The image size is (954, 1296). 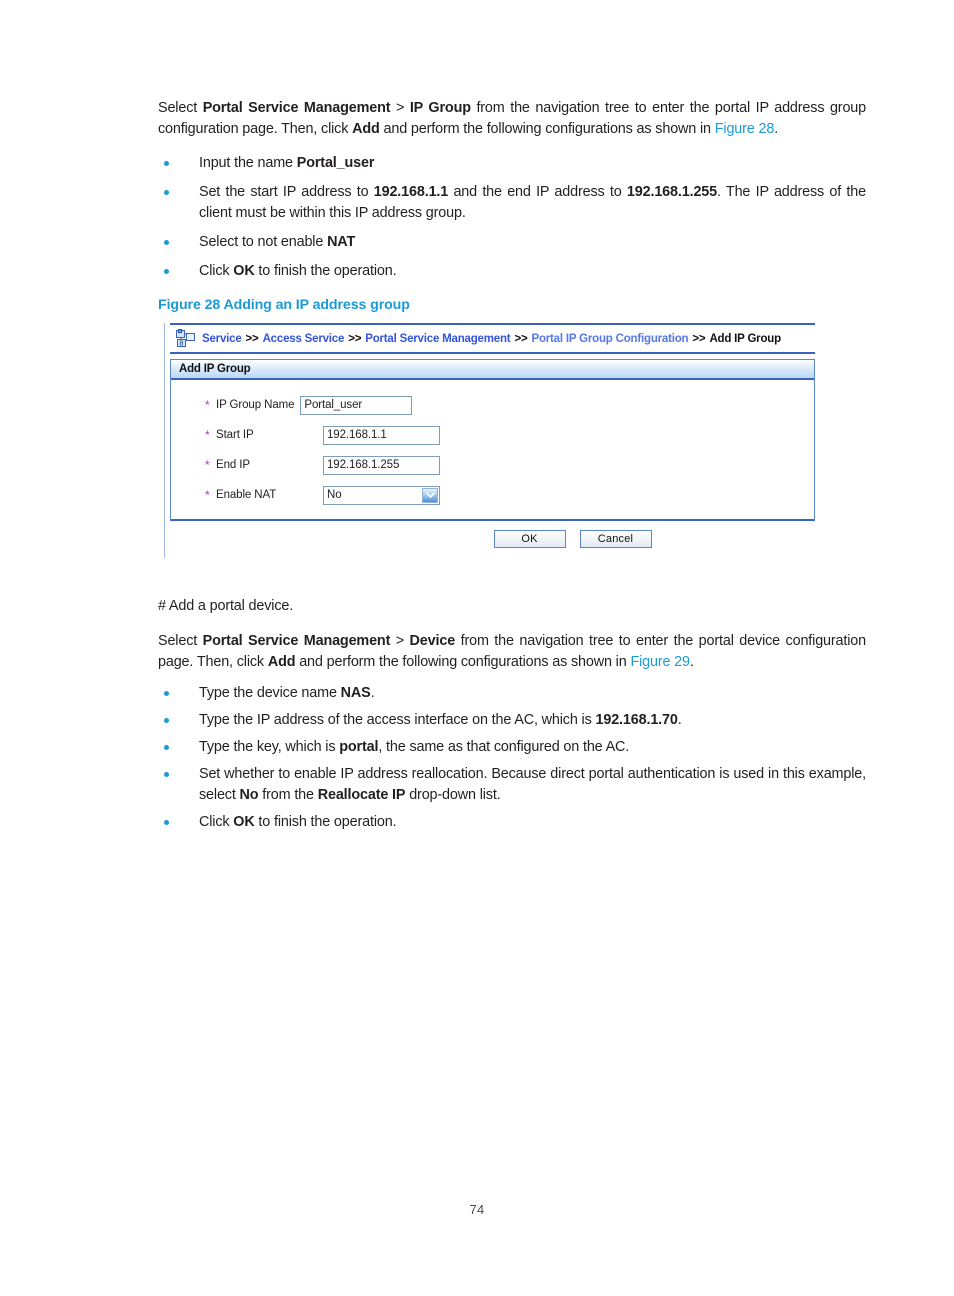 I want to click on intro-period: ., so click(x=776, y=129).